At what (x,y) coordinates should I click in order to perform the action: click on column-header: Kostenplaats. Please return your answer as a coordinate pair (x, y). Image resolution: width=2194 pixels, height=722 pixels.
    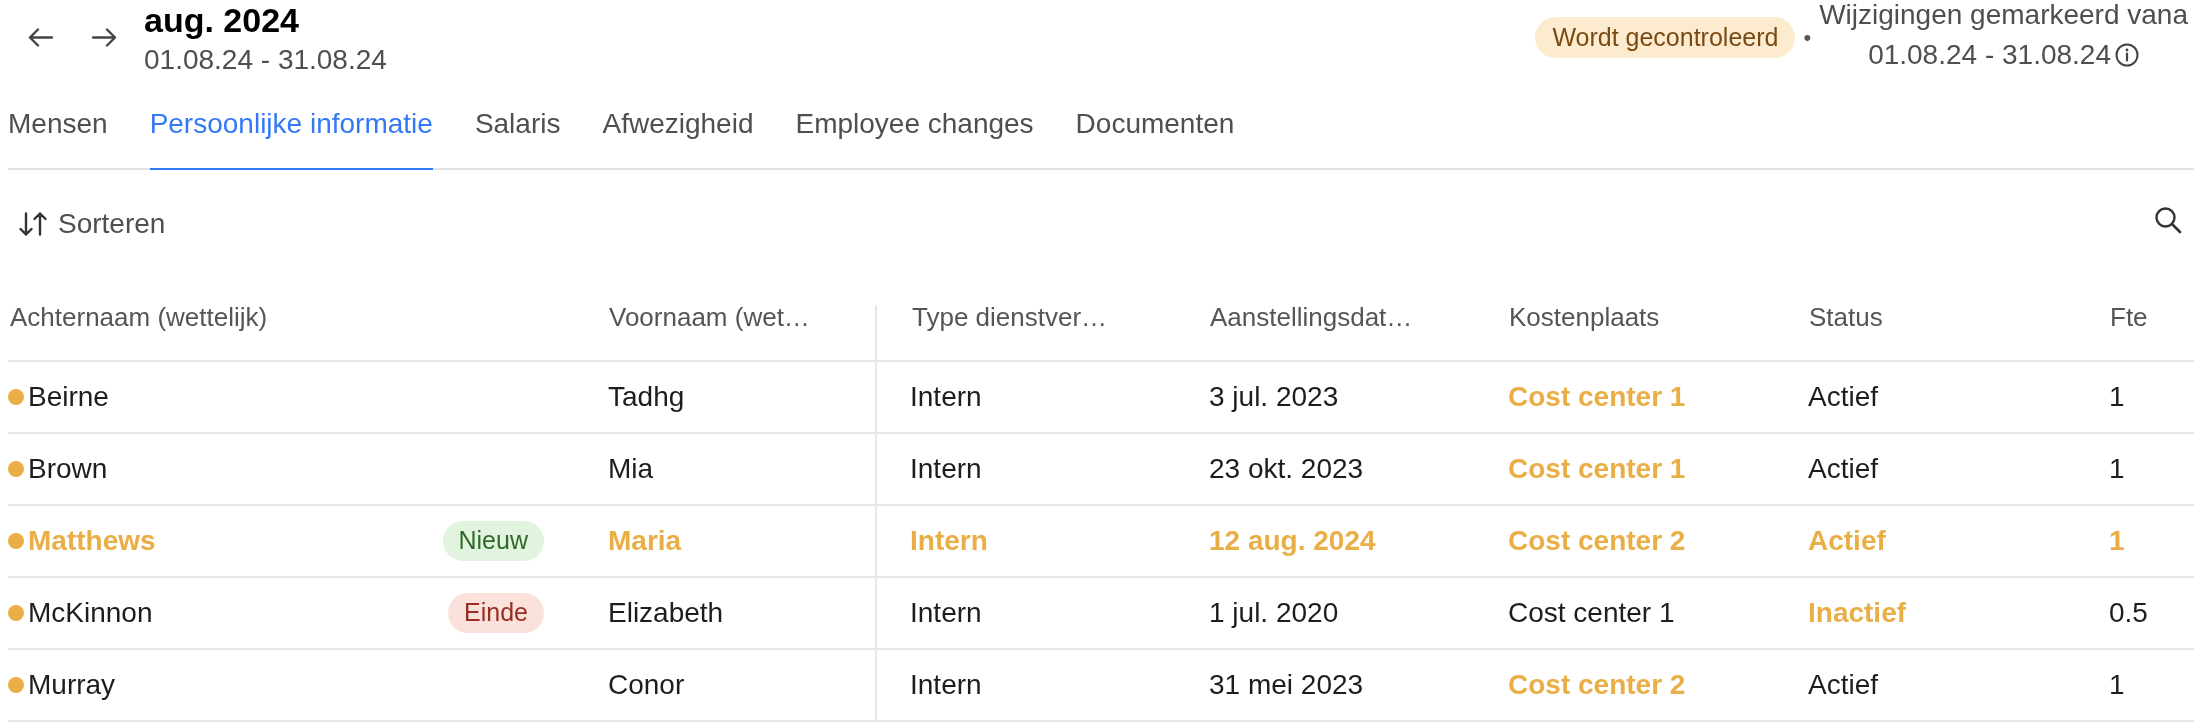
    Looking at the image, I should click on (1584, 317).